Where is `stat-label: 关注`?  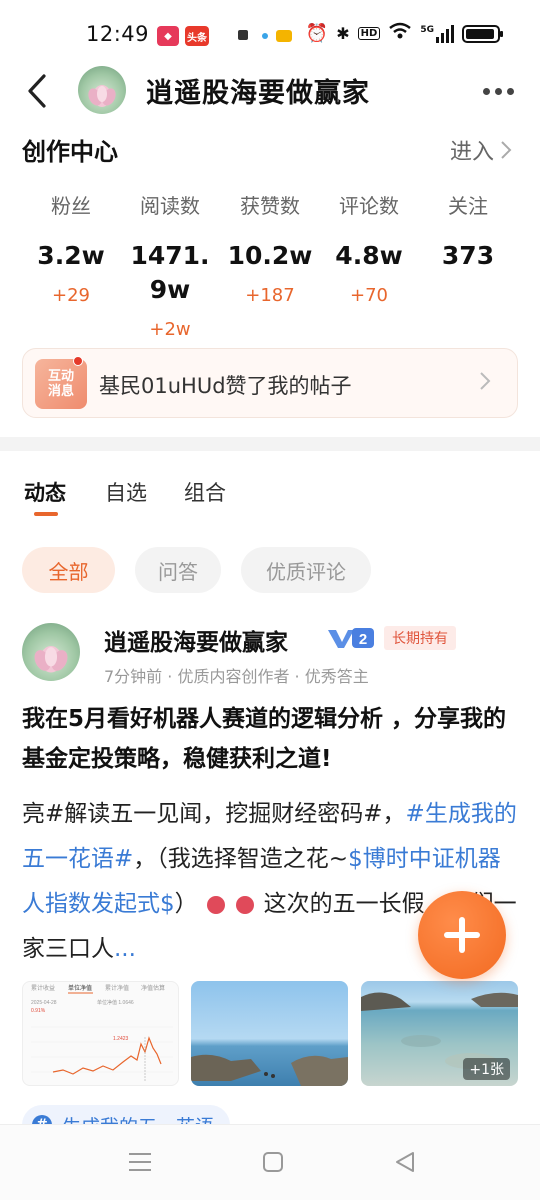
stat-label: 关注 is located at coordinates (468, 206).